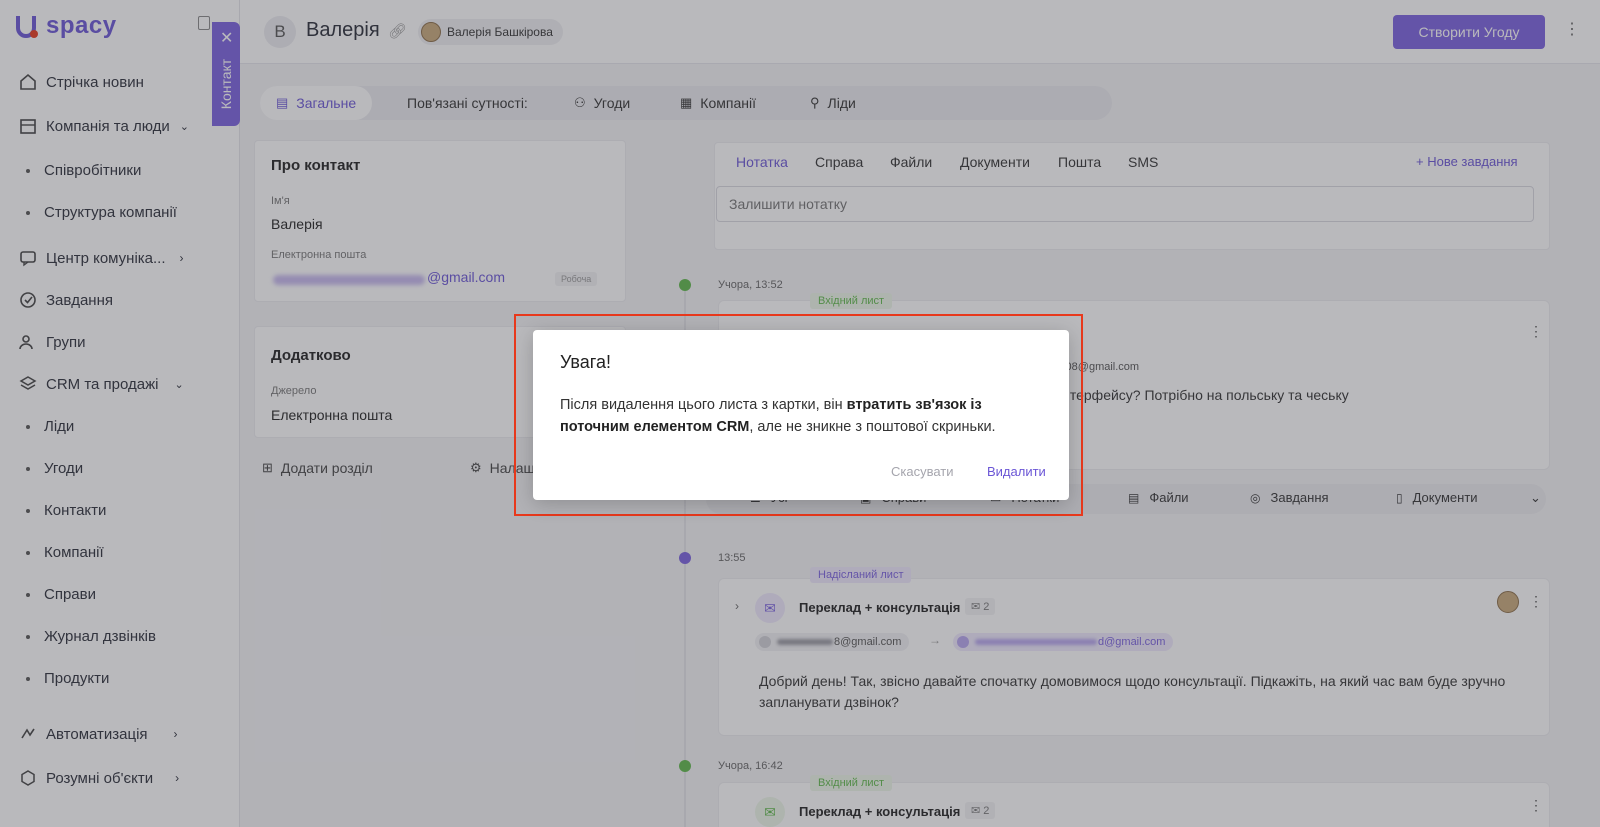 The width and height of the screenshot is (1600, 827). I want to click on dialog-title: Увага!, so click(585, 362).